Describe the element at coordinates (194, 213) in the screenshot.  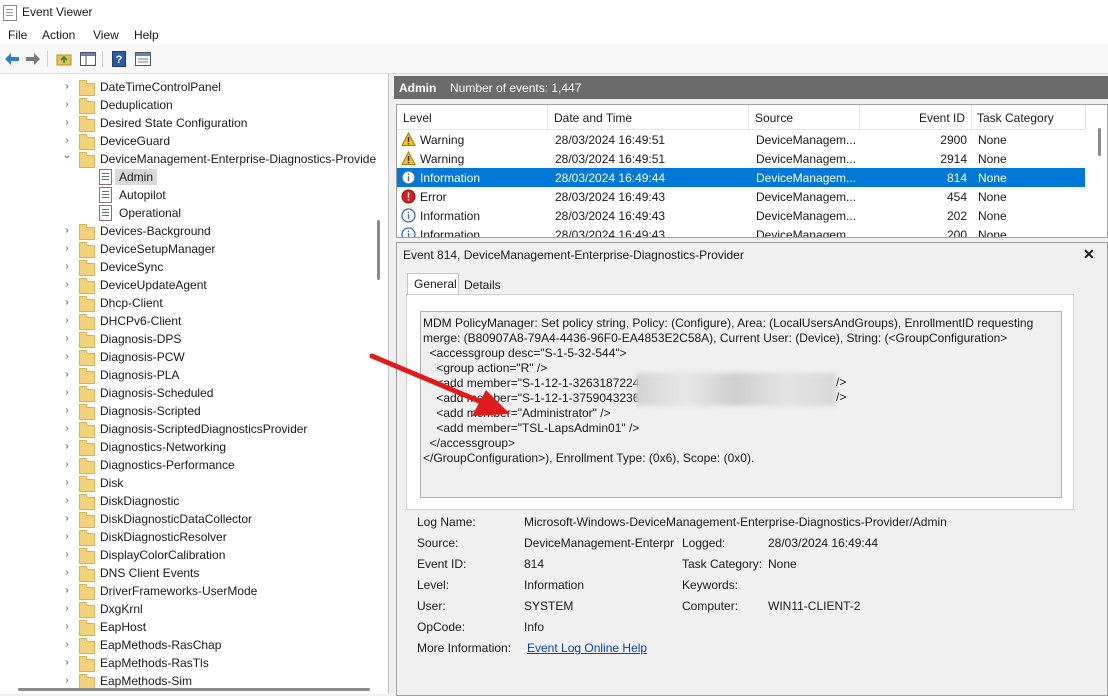
I see `tree-item: Operational` at that location.